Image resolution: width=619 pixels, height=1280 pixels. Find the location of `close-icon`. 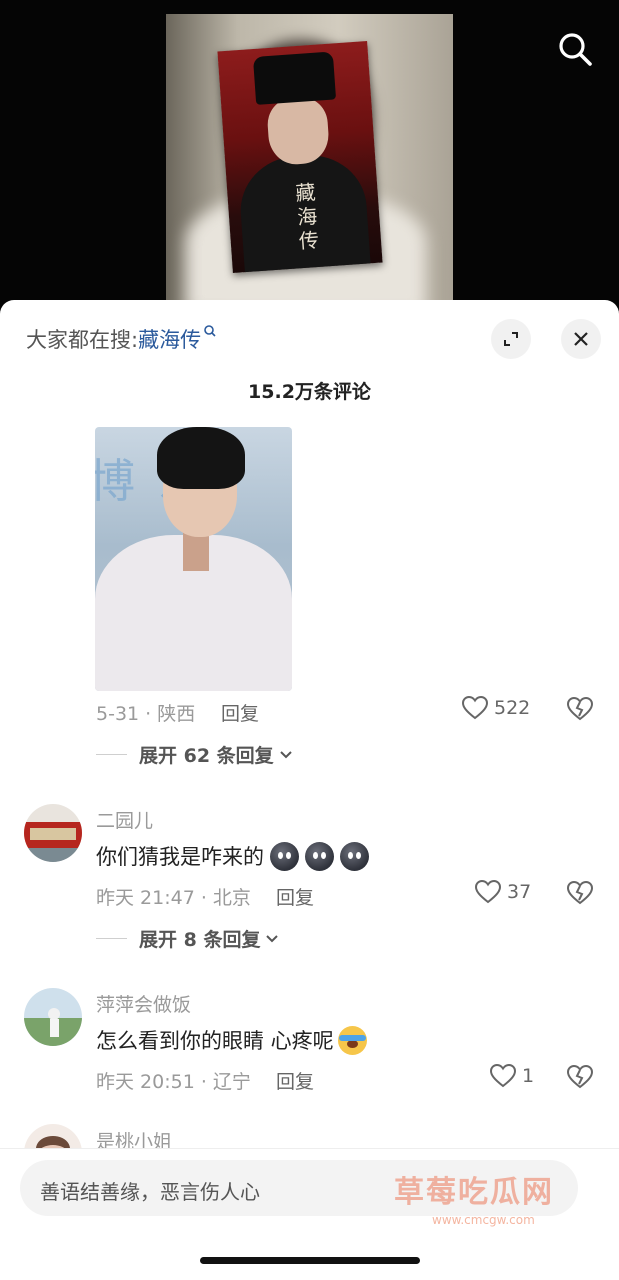

close-icon is located at coordinates (581, 339).